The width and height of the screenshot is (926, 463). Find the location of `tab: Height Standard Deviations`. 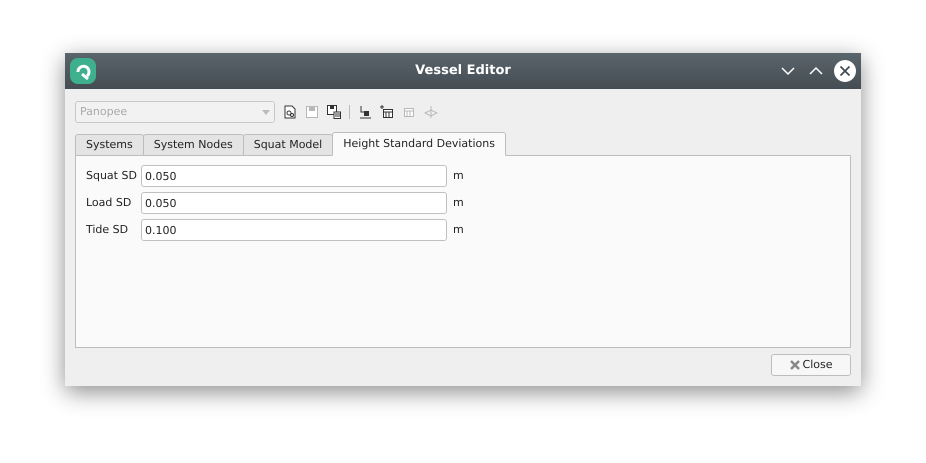

tab: Height Standard Deviations is located at coordinates (419, 144).